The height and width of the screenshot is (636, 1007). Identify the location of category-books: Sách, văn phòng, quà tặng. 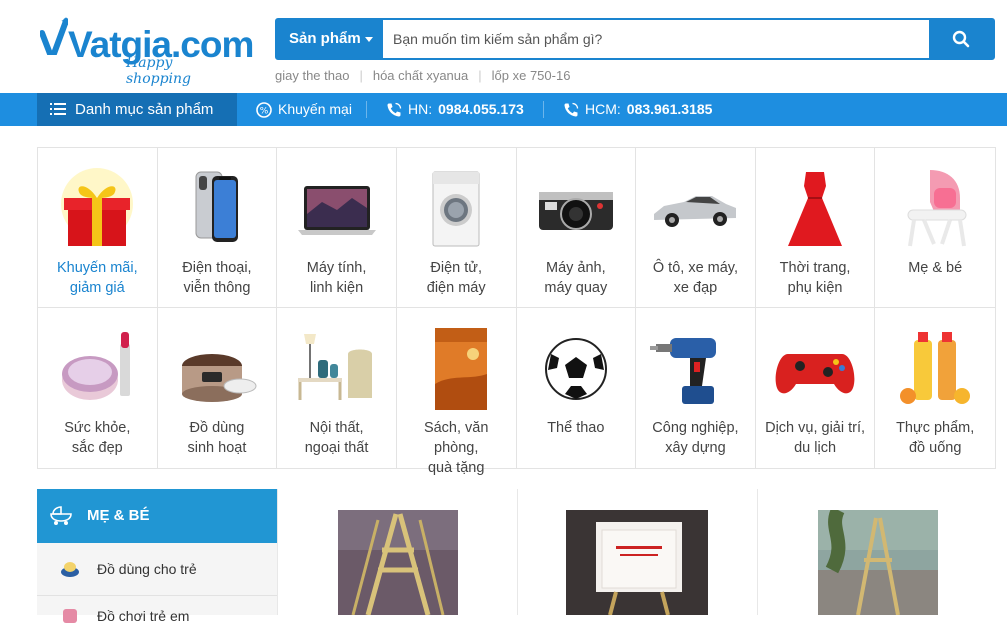
(457, 392).